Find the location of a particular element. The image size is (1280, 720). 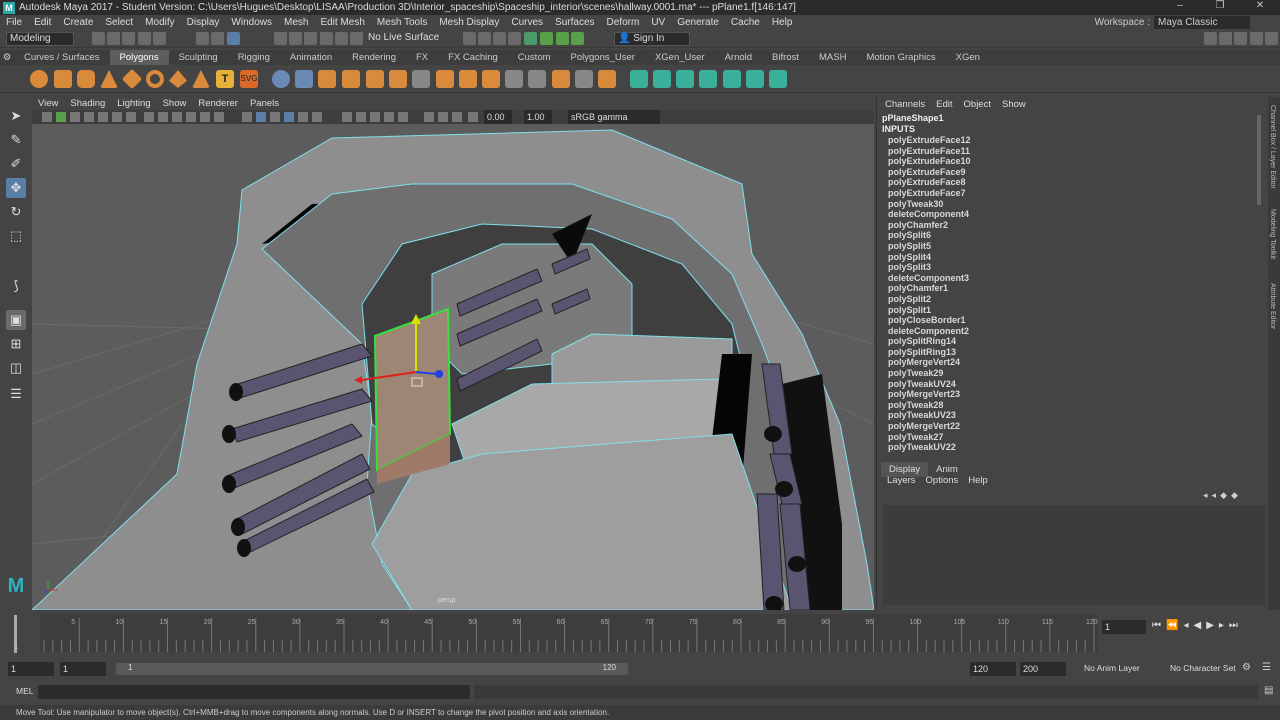

open-scene-icon is located at coordinates (113, 38).